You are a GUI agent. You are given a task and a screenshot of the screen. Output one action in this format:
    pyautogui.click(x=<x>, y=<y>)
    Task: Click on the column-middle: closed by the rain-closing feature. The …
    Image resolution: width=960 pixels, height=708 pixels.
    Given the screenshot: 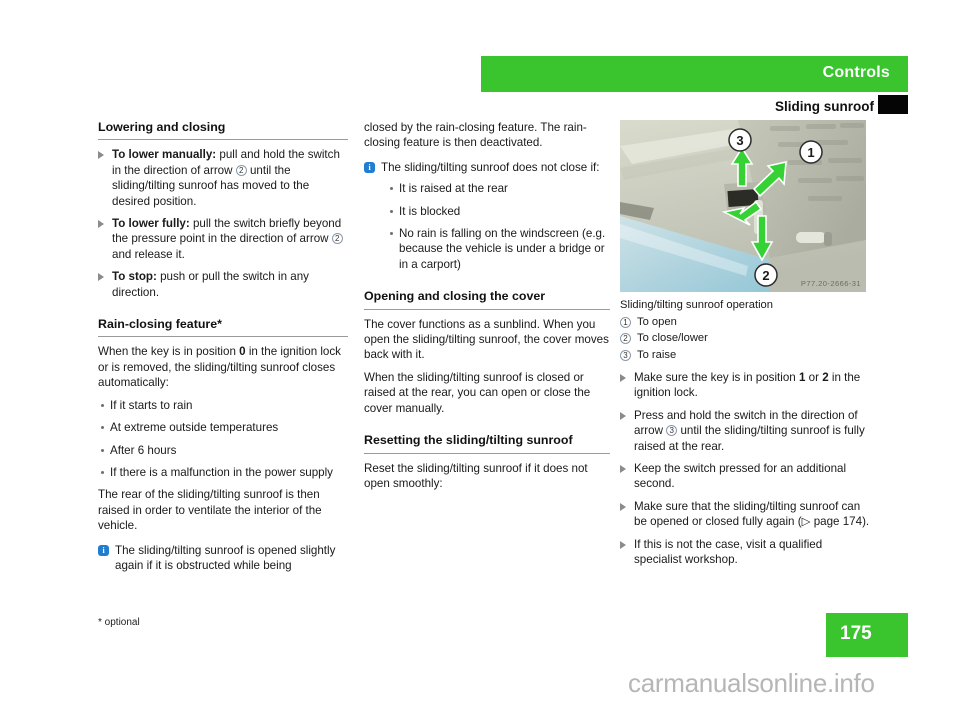 What is the action you would take?
    pyautogui.click(x=487, y=309)
    